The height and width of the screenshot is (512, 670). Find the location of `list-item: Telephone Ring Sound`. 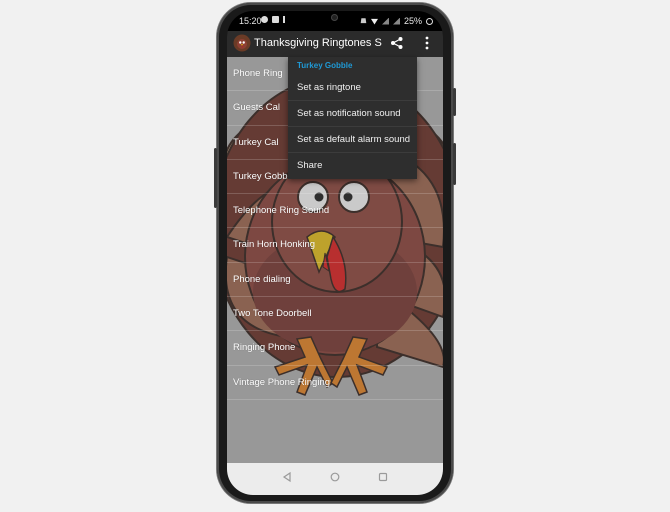

list-item: Telephone Ring Sound is located at coordinates (335, 211).